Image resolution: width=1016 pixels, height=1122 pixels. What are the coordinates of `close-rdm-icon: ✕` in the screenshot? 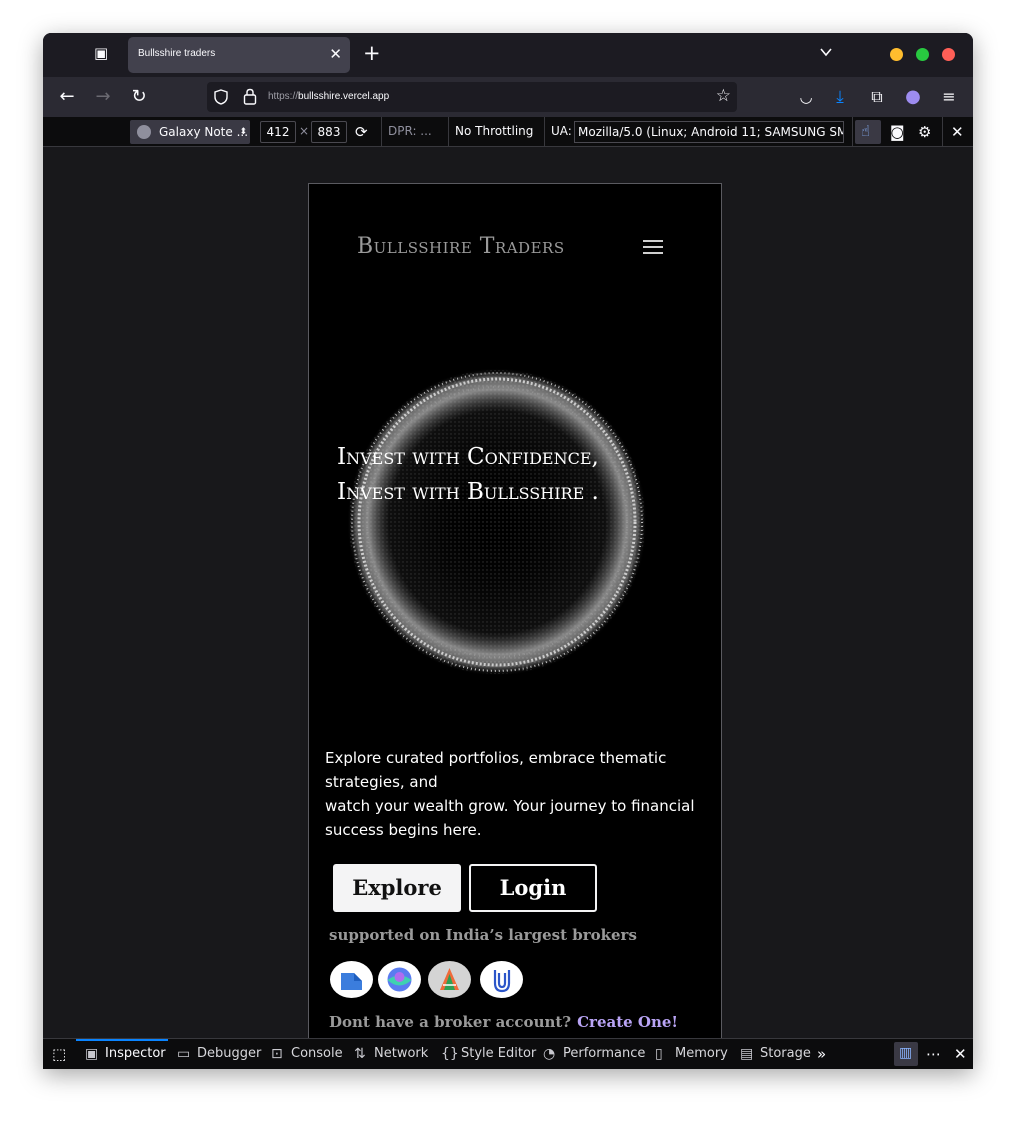 It's located at (957, 132).